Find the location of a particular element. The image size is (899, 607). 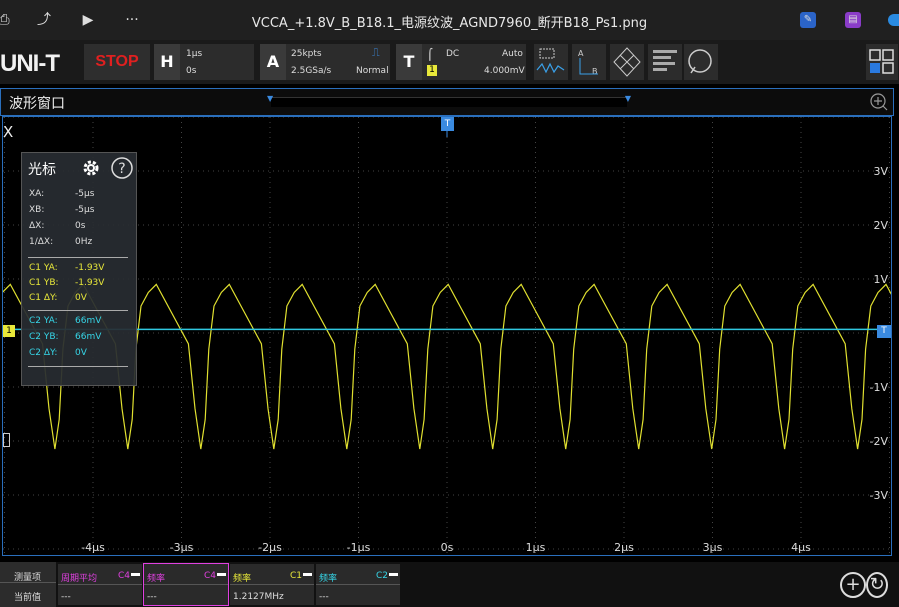

add-measure-button: + is located at coordinates (853, 585).